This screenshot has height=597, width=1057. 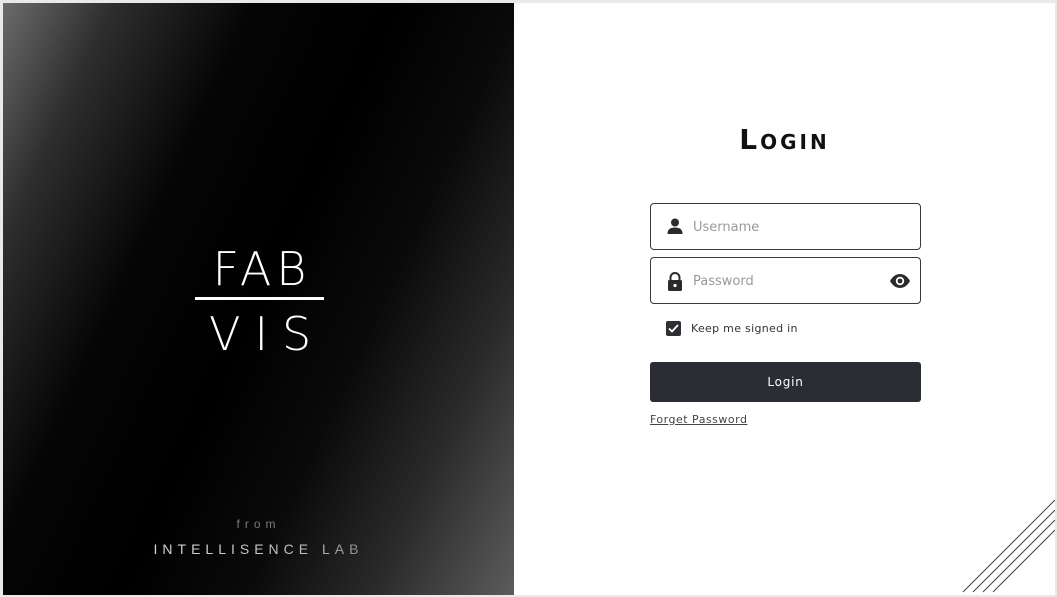 What do you see at coordinates (258, 549) in the screenshot?
I see `company-name: INTELLISENCE LAB` at bounding box center [258, 549].